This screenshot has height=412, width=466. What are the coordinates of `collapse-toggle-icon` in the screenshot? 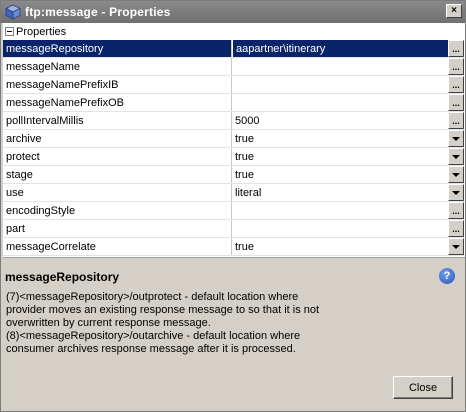 It's located at (9, 31).